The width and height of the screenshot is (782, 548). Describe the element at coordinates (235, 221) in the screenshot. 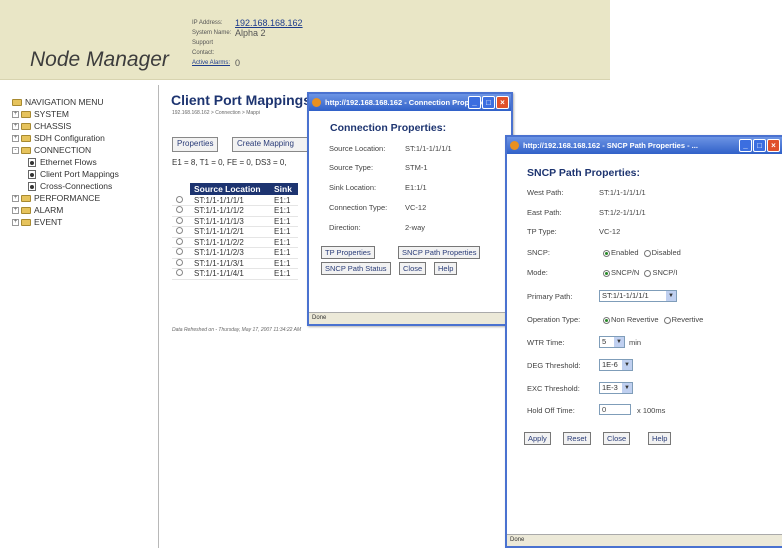

I see `table-row: ST:1/1-1/1/1/3 E1:1` at that location.